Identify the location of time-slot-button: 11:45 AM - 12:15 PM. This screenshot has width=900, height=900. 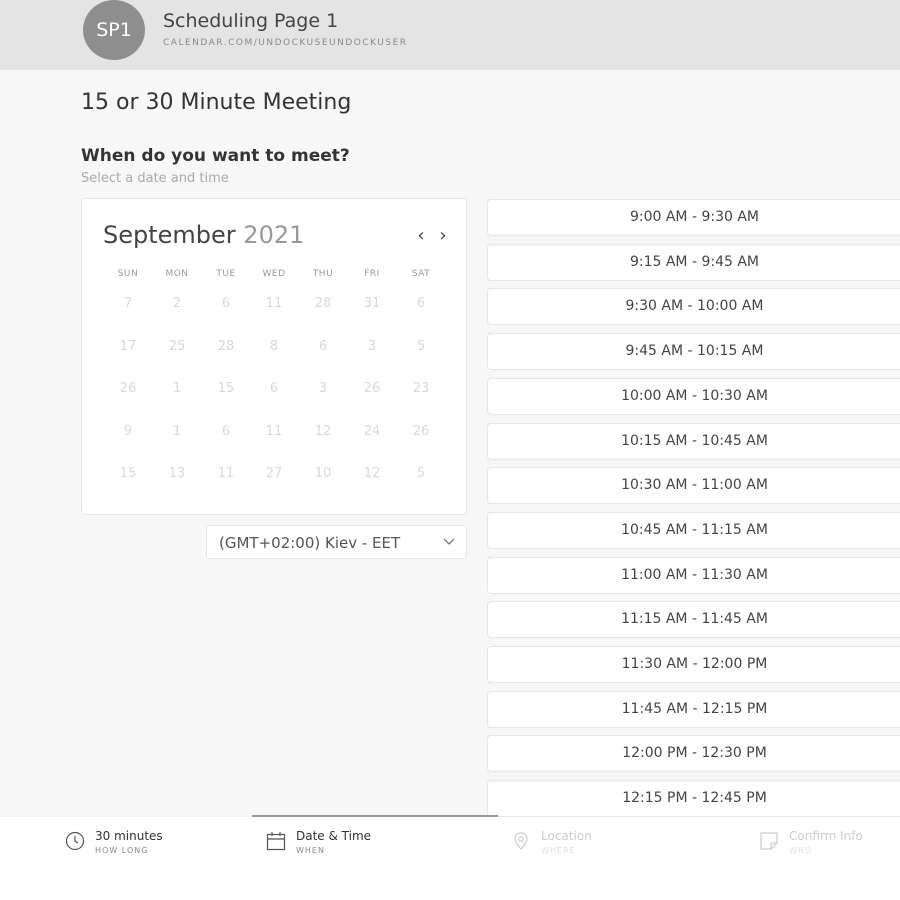
(693, 709).